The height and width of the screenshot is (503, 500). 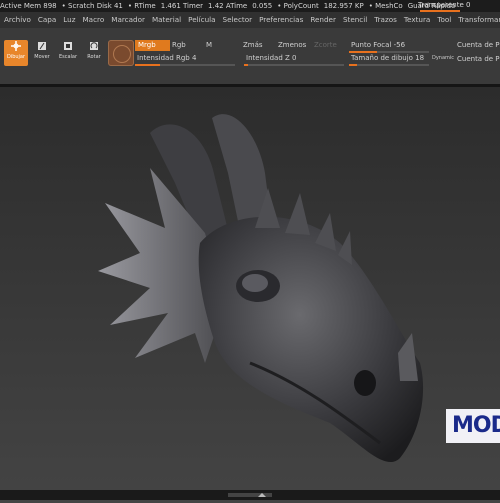 I want to click on move-label: Mover, so click(x=42, y=57).